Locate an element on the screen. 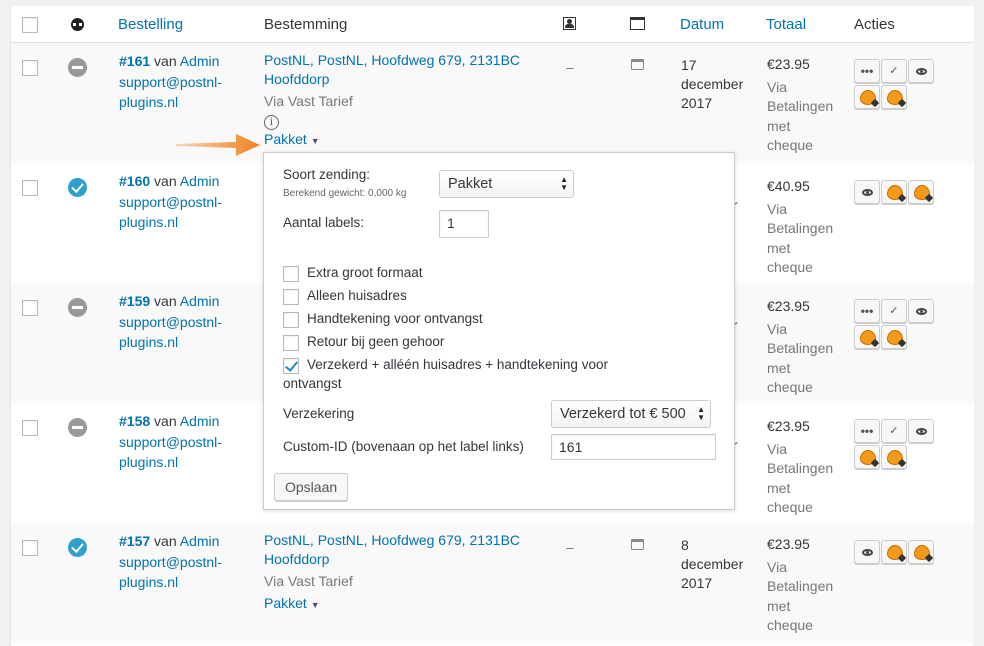  option-checkbox-extra-groot is located at coordinates (291, 274).